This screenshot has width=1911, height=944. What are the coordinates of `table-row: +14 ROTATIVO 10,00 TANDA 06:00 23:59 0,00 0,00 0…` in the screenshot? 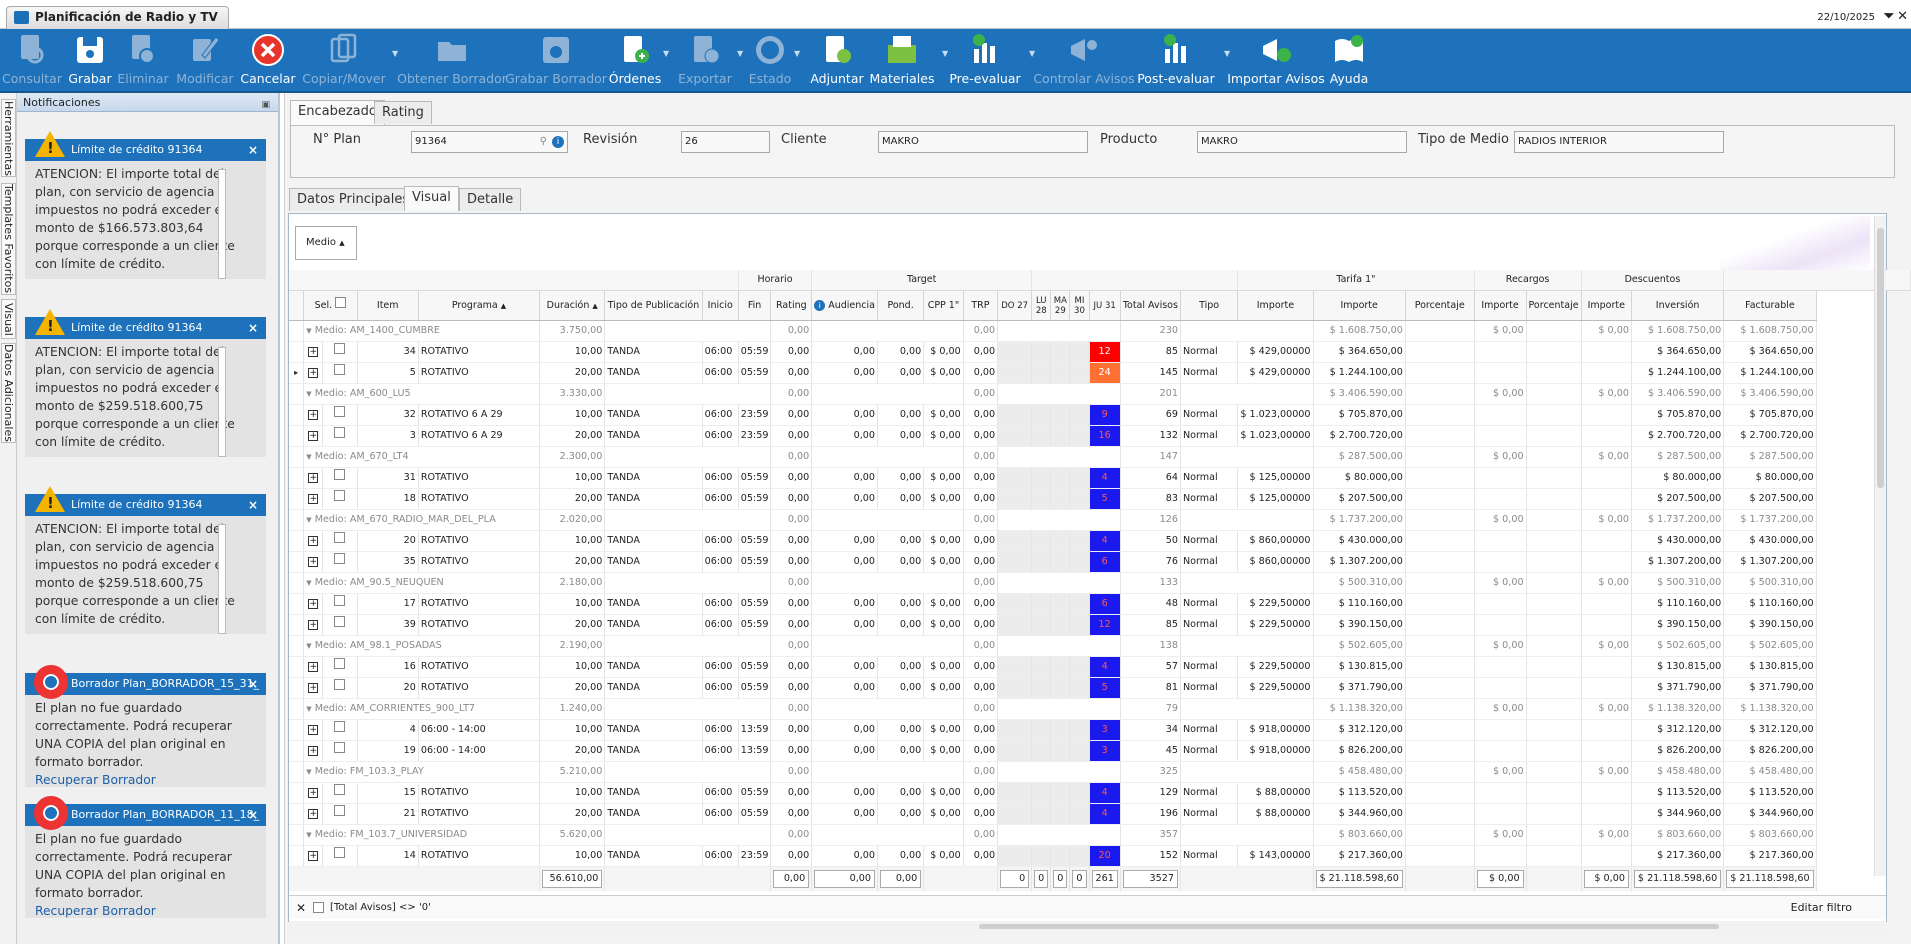 It's located at (1100, 856).